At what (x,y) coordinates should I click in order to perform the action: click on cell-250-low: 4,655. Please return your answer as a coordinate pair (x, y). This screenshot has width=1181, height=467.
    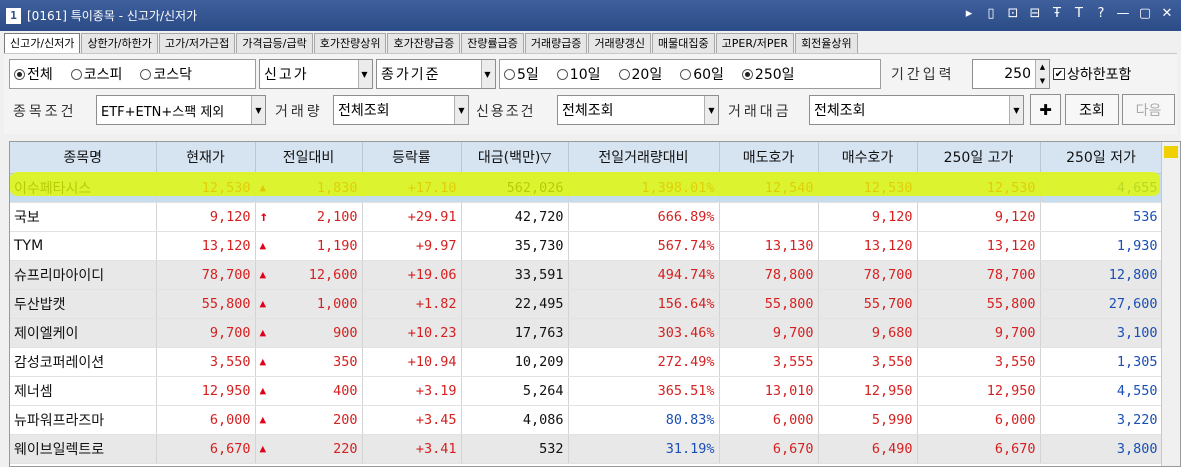
    Looking at the image, I should click on (1101, 188).